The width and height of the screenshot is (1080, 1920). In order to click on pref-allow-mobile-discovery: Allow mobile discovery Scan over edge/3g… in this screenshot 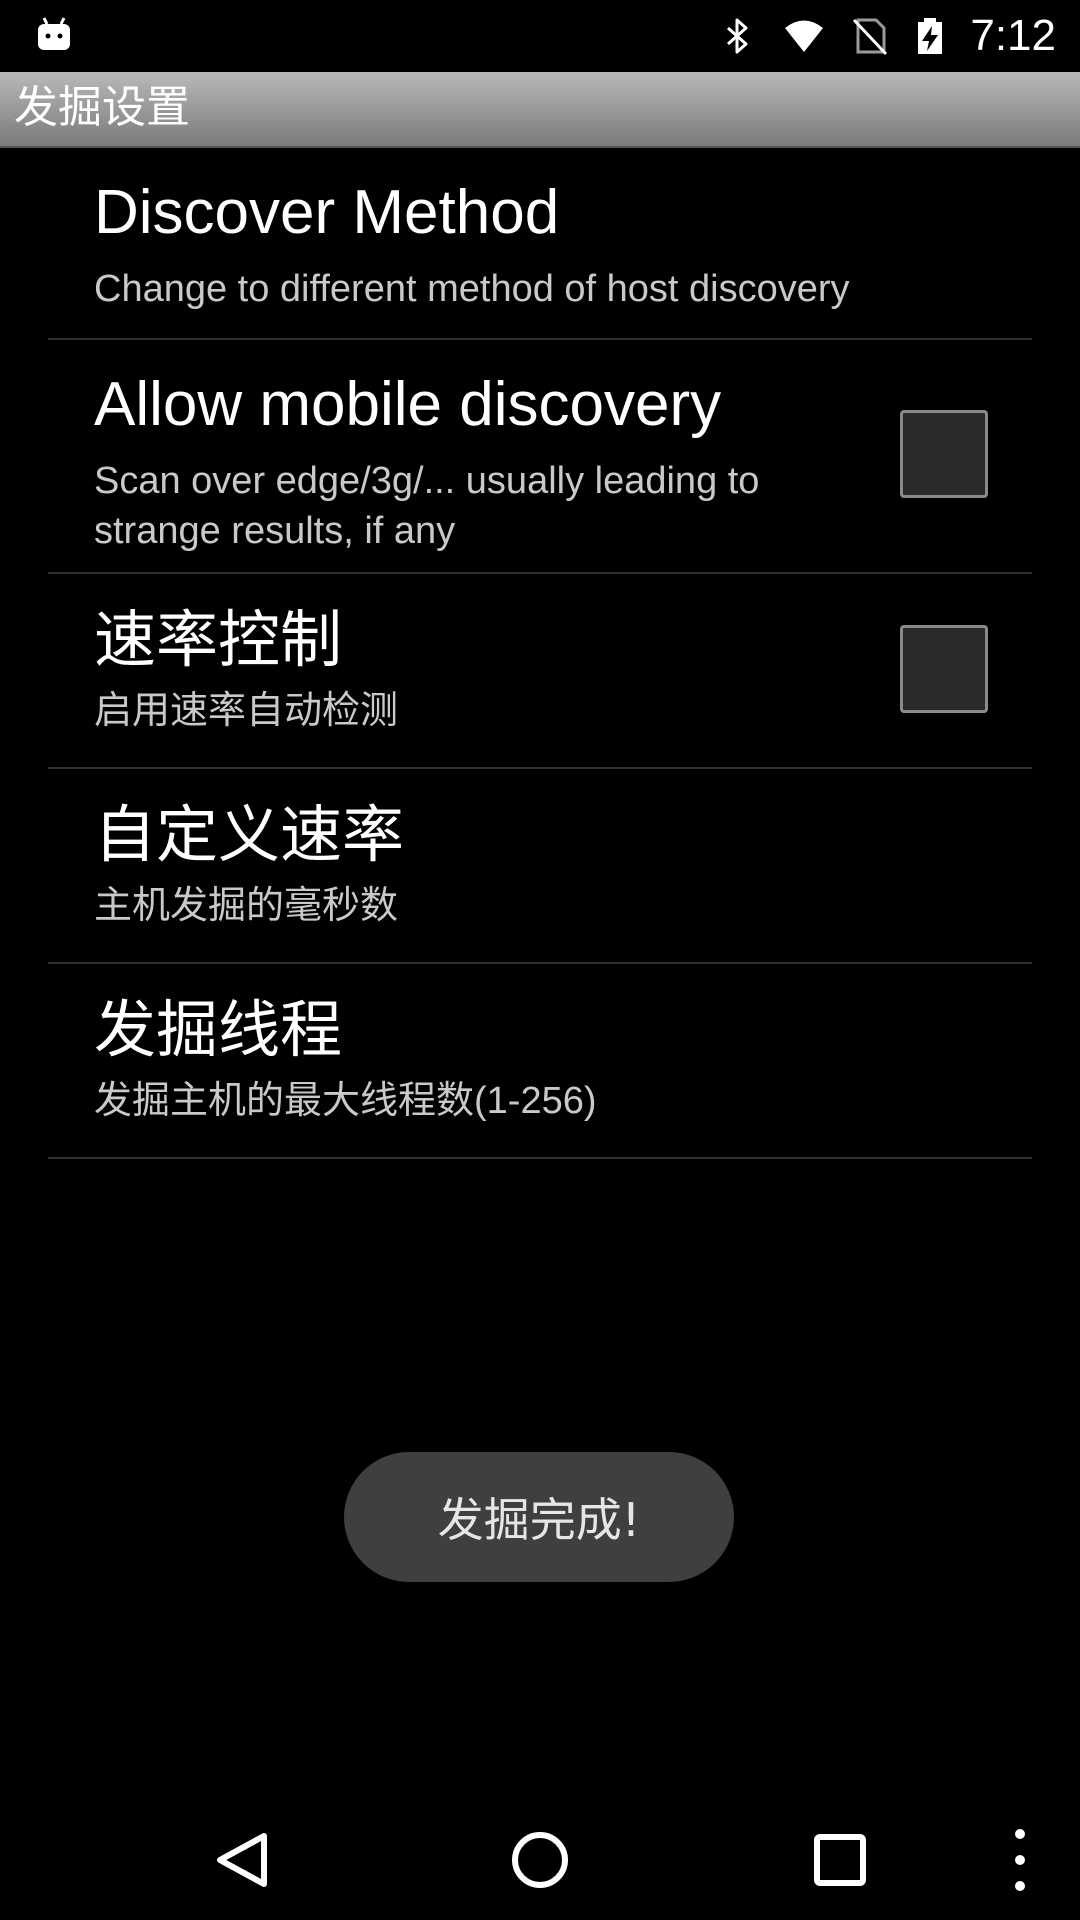, I will do `click(540, 457)`.